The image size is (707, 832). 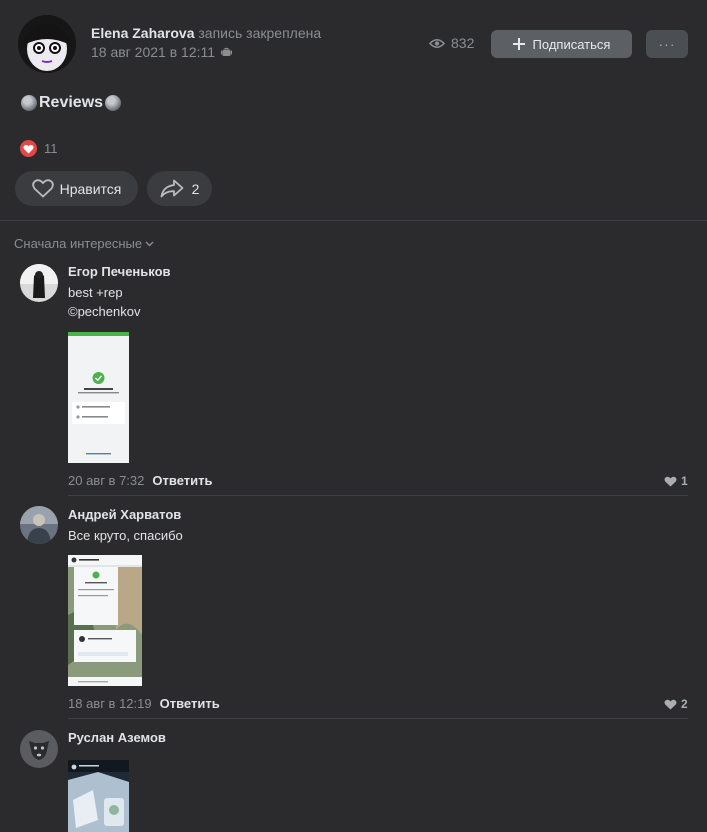 I want to click on like-button: Нравится, so click(x=76, y=188).